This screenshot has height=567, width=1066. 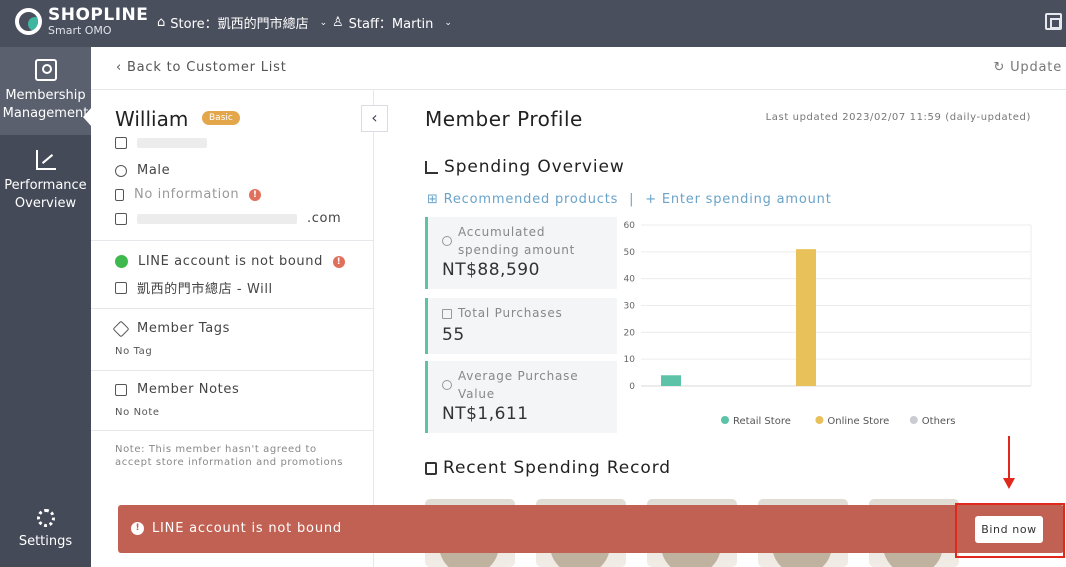 I want to click on store-row: 凱西的門市總店 - Will, so click(x=194, y=287).